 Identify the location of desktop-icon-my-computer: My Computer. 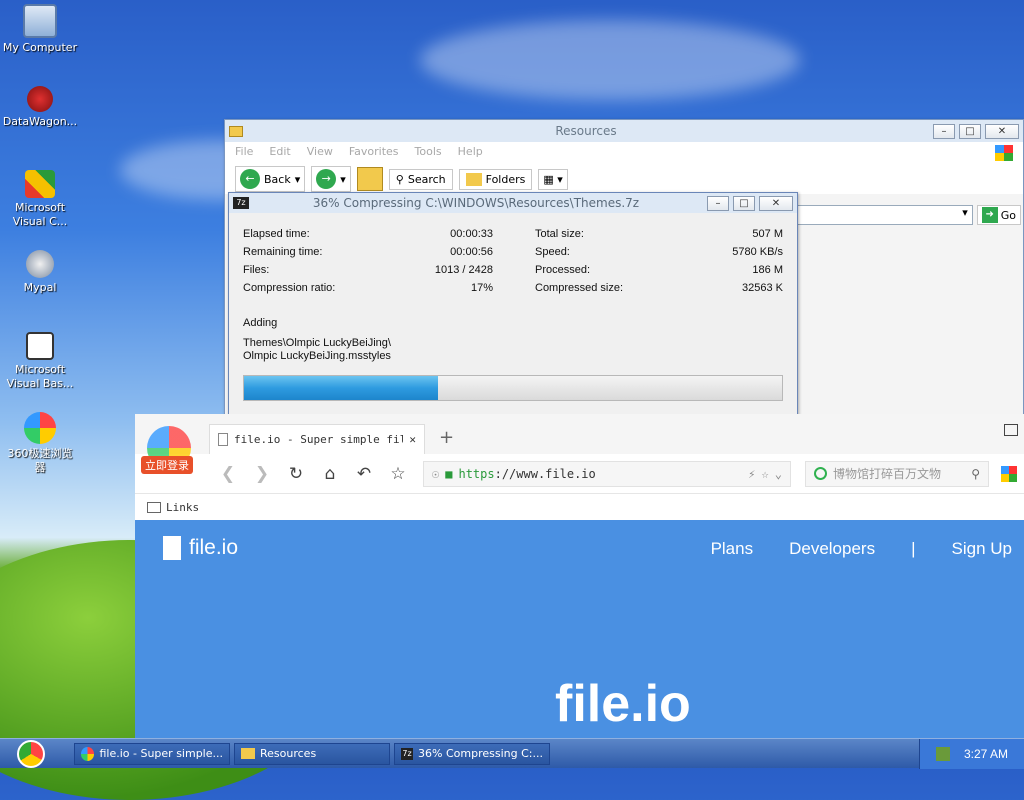
(40, 29).